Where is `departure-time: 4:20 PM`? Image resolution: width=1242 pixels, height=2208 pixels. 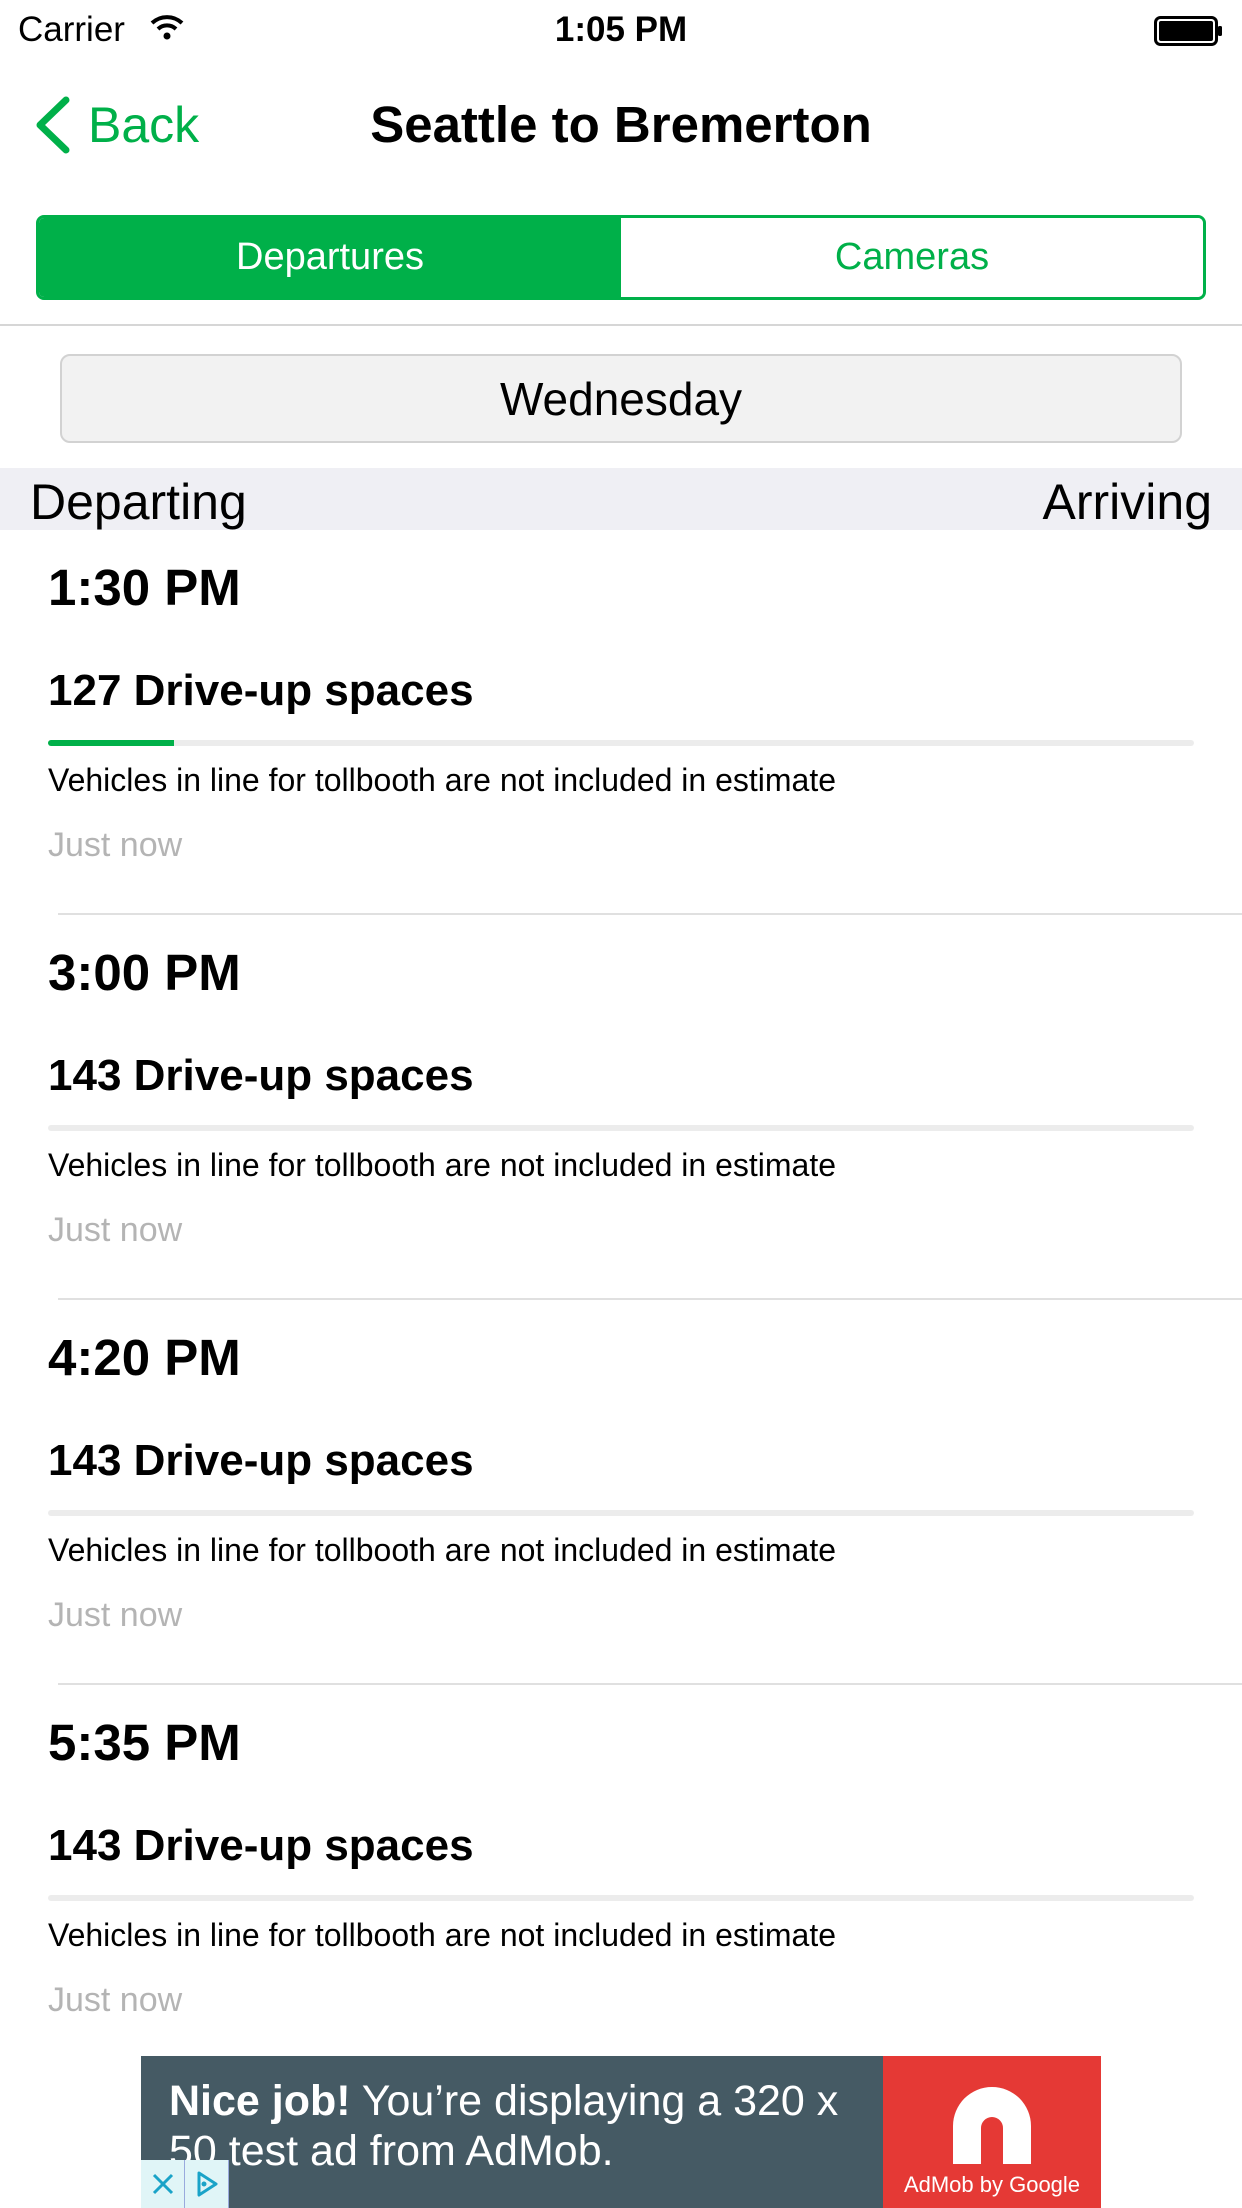
departure-time: 4:20 PM is located at coordinates (144, 1357).